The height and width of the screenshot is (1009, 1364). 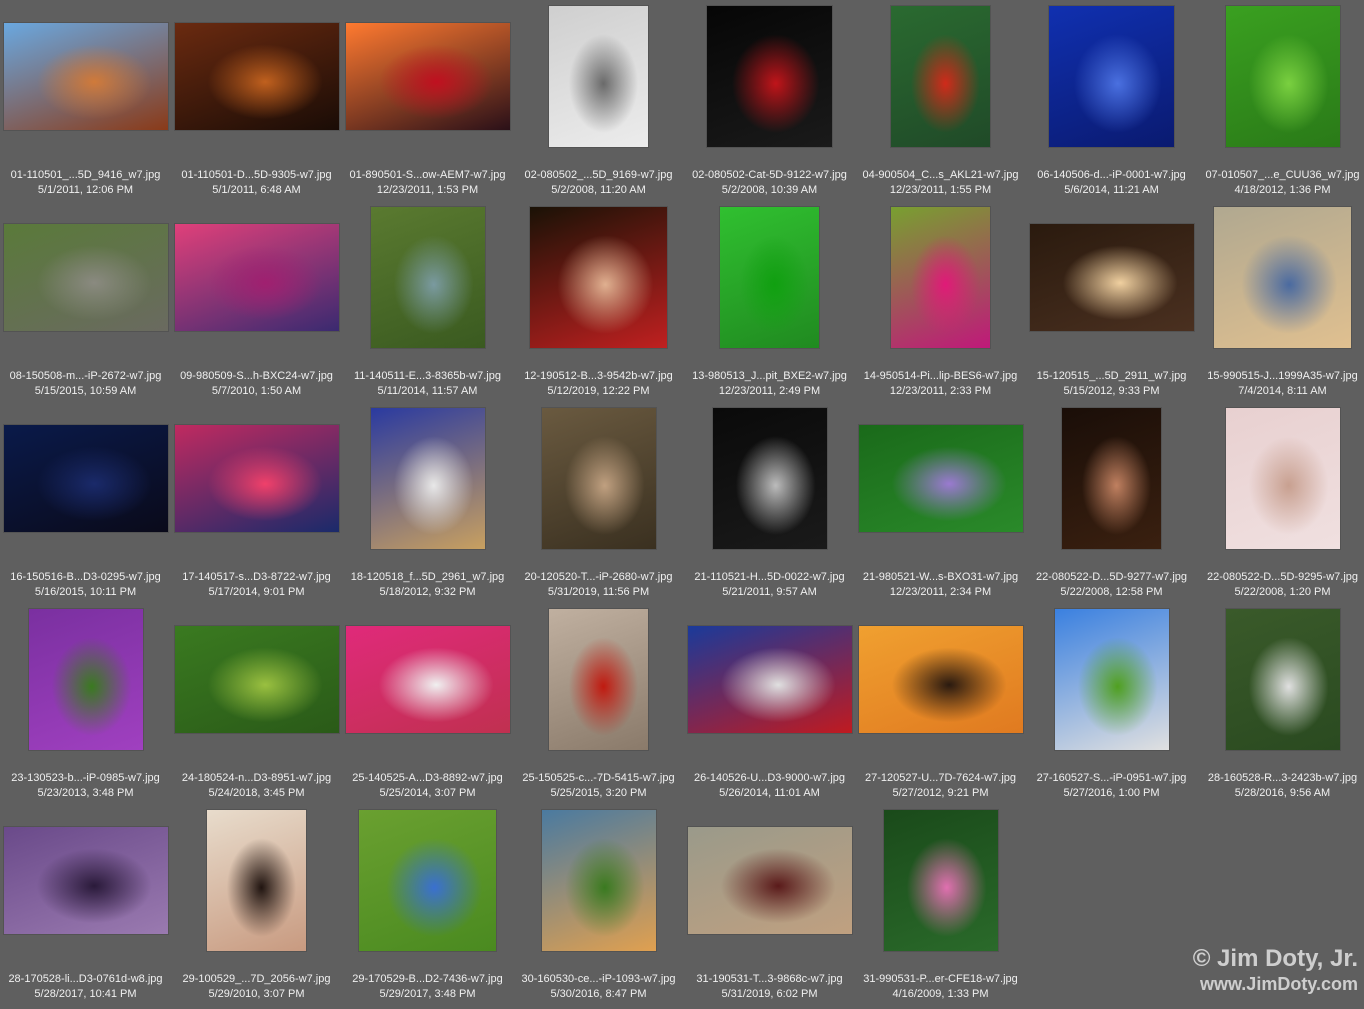 I want to click on file-name: 15-120515_...5D_2911_w7.jpg, so click(x=1111, y=376).